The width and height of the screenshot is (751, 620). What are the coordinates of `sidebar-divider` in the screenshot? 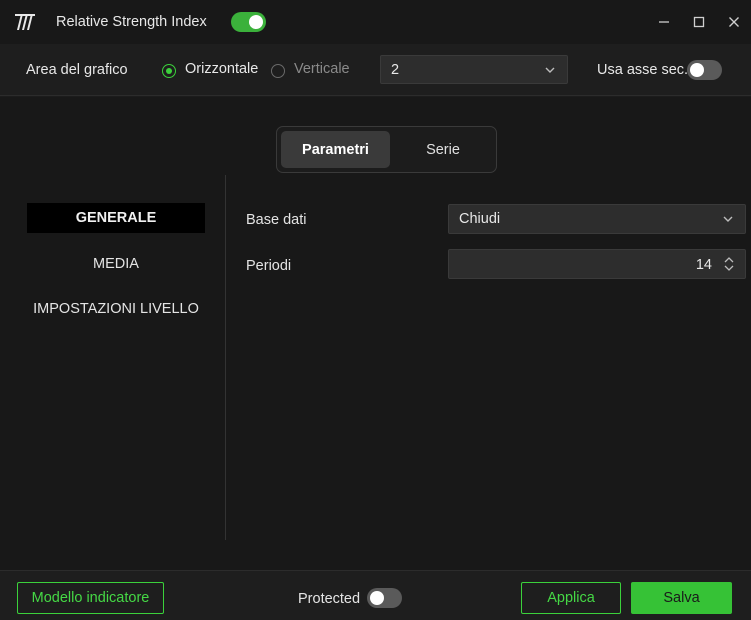 It's located at (225, 357).